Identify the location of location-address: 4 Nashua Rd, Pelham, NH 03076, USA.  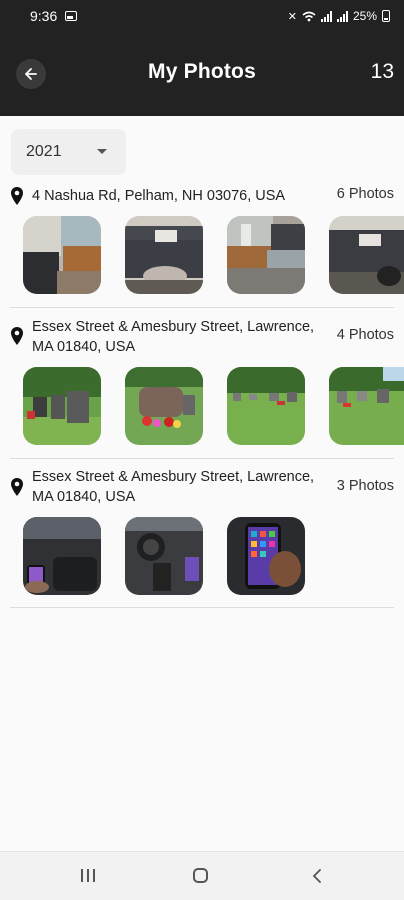
(159, 196).